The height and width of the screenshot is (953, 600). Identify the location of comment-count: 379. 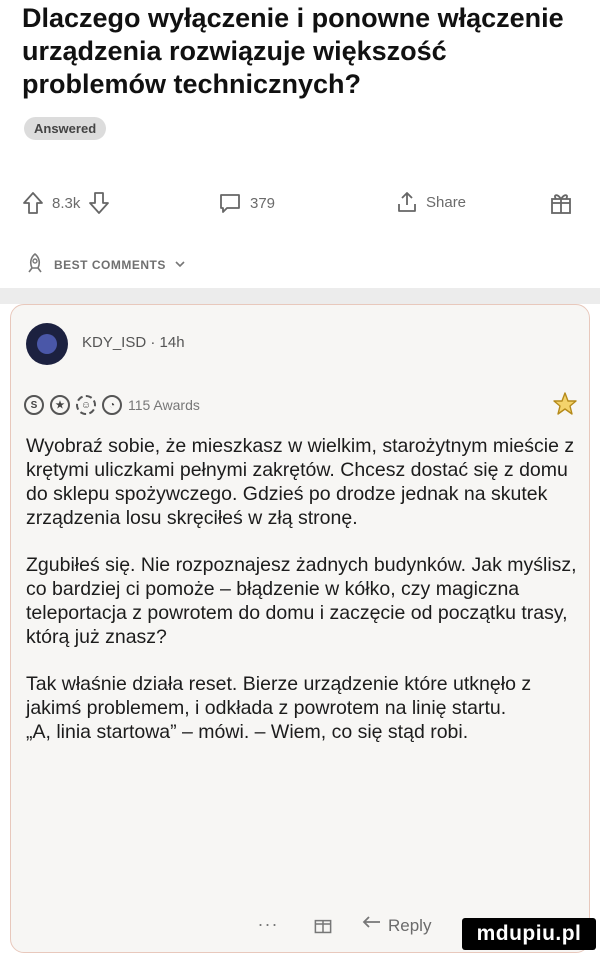
(263, 203).